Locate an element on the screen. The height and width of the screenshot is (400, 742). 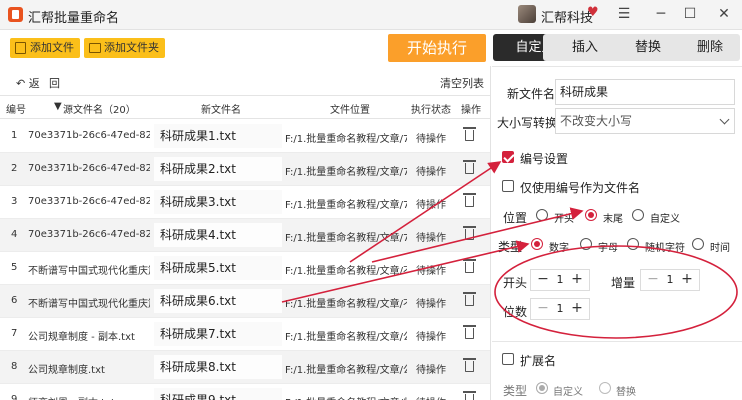
app-logo-icon is located at coordinates (15, 14).